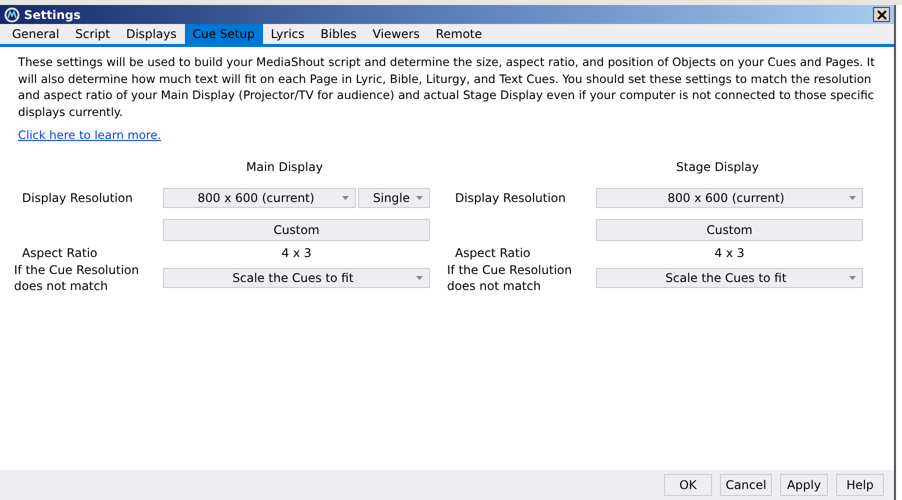 This screenshot has height=500, width=902. Describe the element at coordinates (36, 34) in the screenshot. I see `tab: General` at that location.